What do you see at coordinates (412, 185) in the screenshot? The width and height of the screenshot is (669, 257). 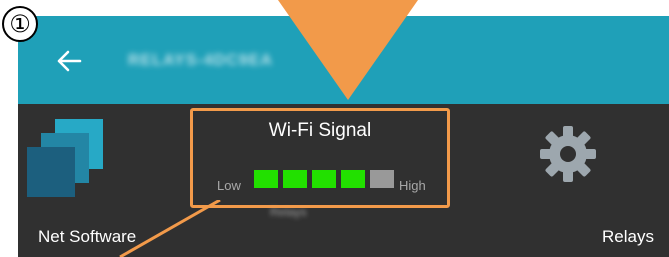 I see `high-label: High` at bounding box center [412, 185].